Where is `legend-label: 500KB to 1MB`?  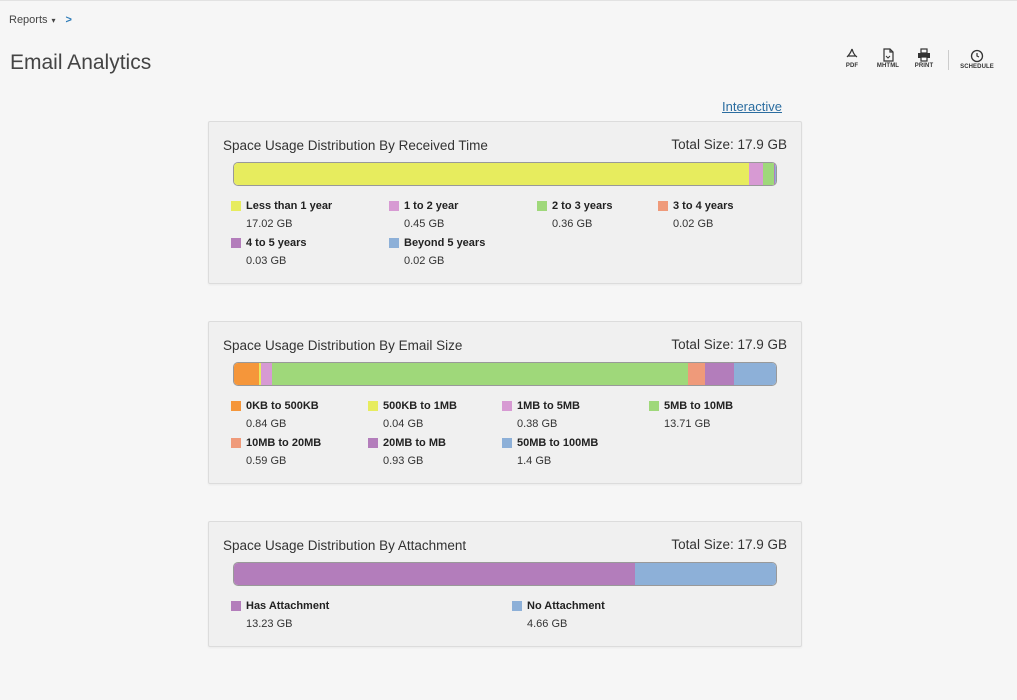 legend-label: 500KB to 1MB is located at coordinates (420, 406).